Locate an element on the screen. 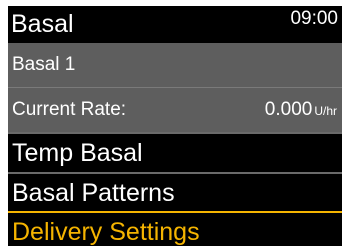 The width and height of the screenshot is (342, 246). menu-item-delivery-settings: Delivery Settings is located at coordinates (175, 229).